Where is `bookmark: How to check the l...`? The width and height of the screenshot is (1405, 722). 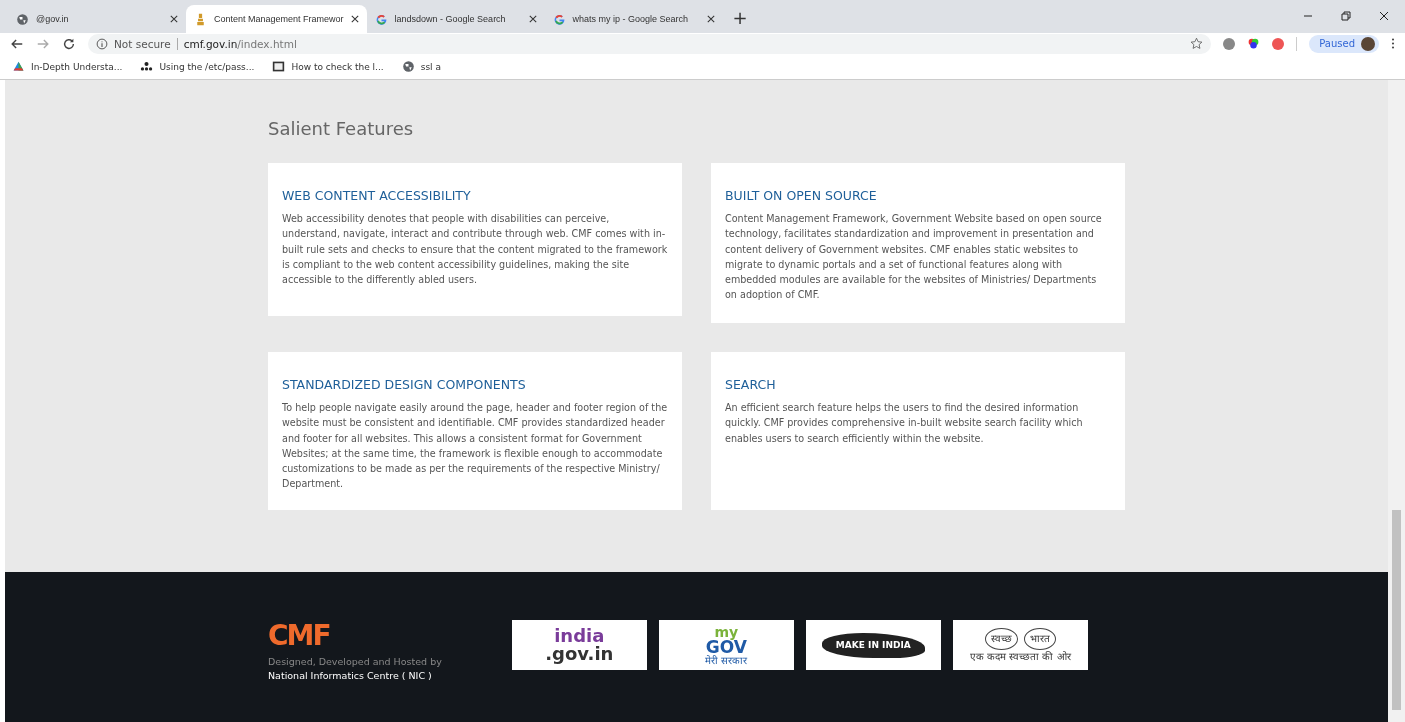 bookmark: How to check the l... is located at coordinates (328, 66).